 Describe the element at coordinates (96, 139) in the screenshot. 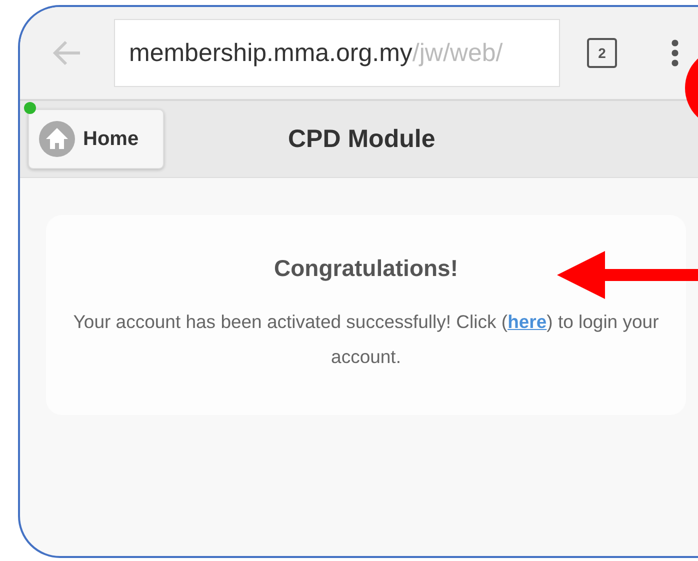

I see `home-button: Home` at that location.